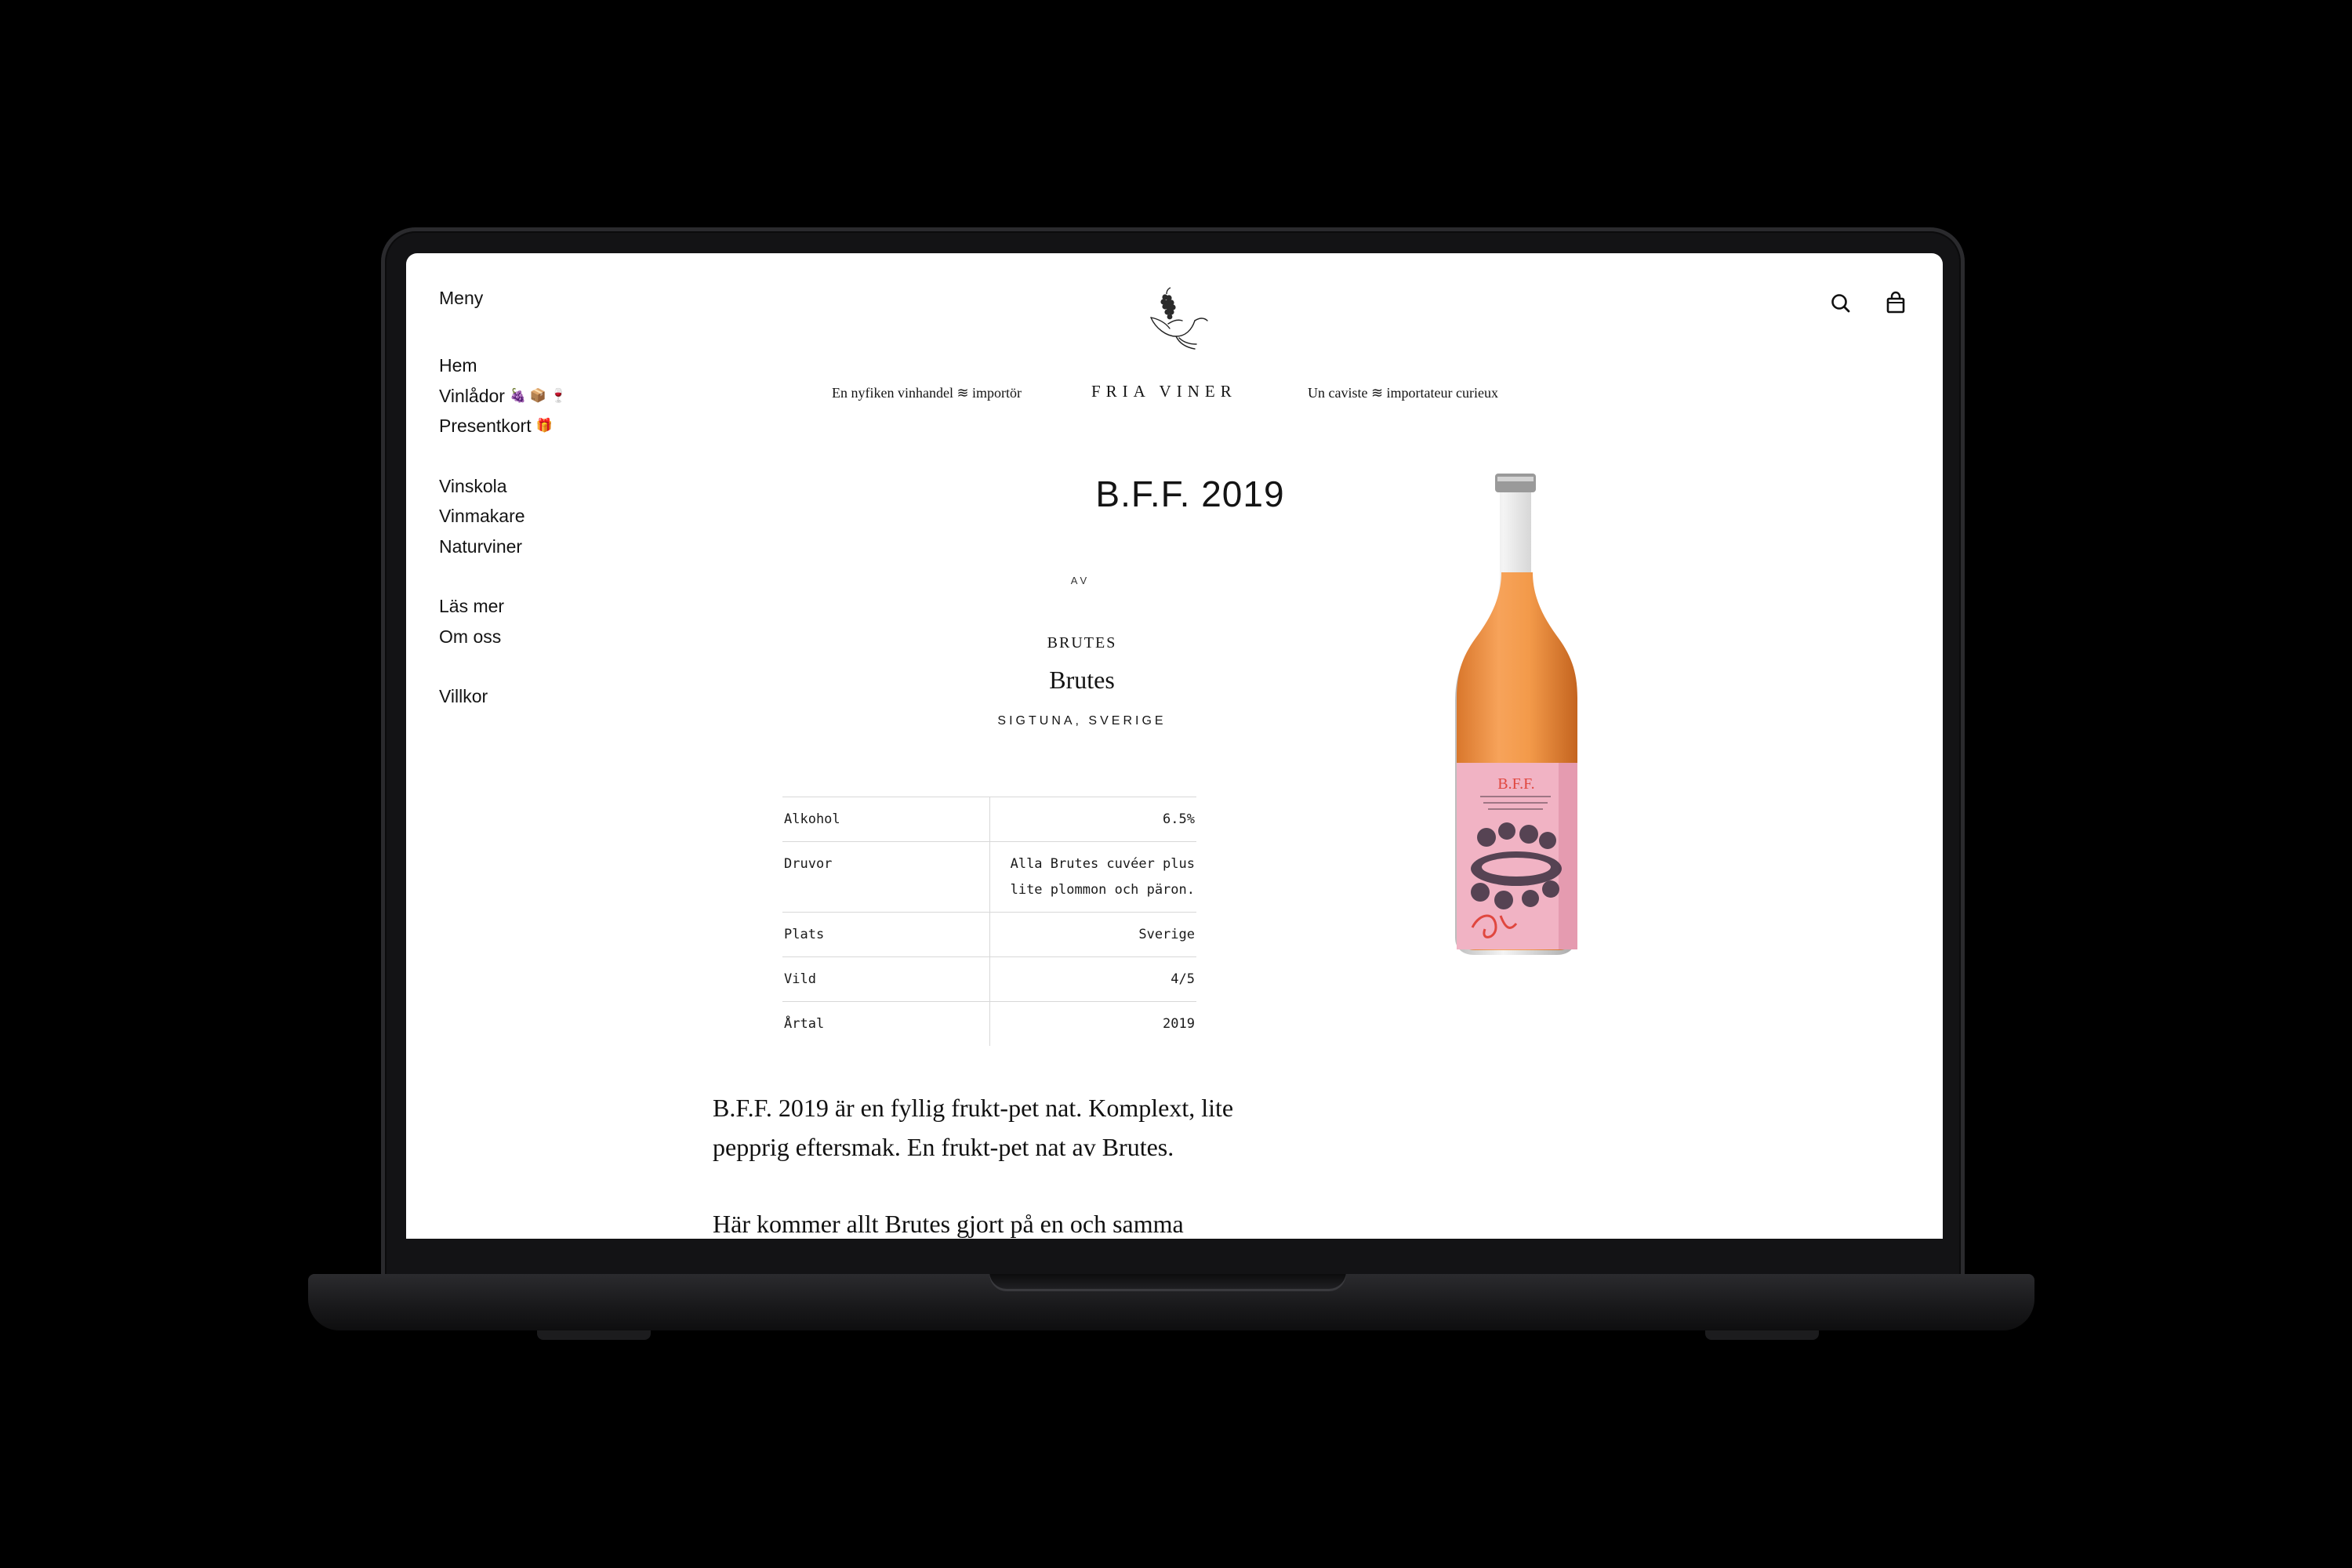 This screenshot has height=1568, width=2352. I want to click on tagline-french: Un caviste ≋ importateur curieux, so click(1403, 393).